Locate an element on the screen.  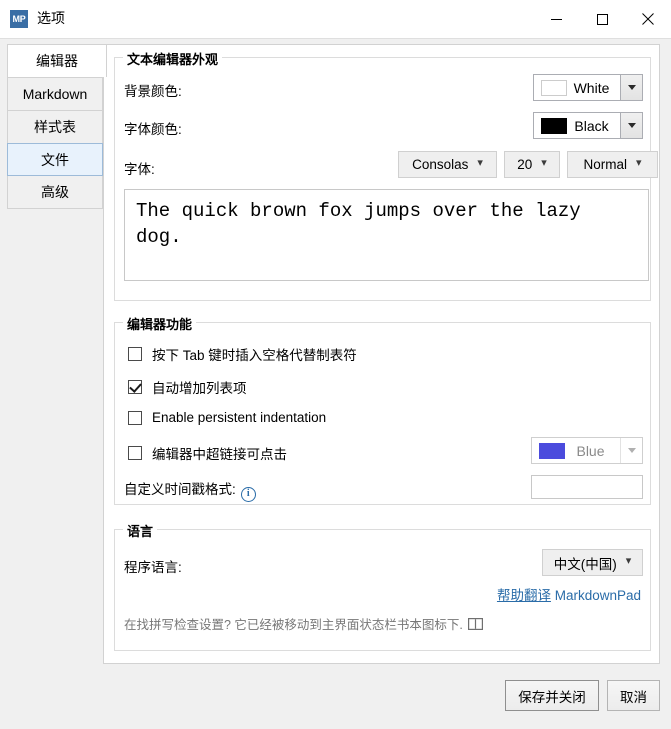
clickable-hyperlinks-checkbox-row: 编辑器中超链接可点击 is located at coordinates (207, 453).